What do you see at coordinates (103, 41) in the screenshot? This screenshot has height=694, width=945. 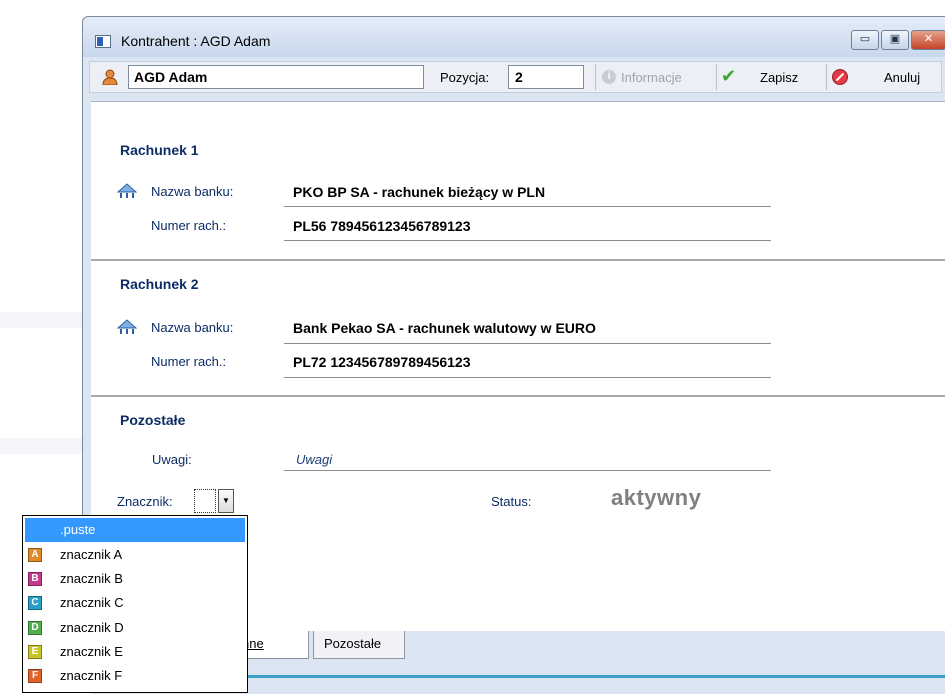 I see `window-icon` at bounding box center [103, 41].